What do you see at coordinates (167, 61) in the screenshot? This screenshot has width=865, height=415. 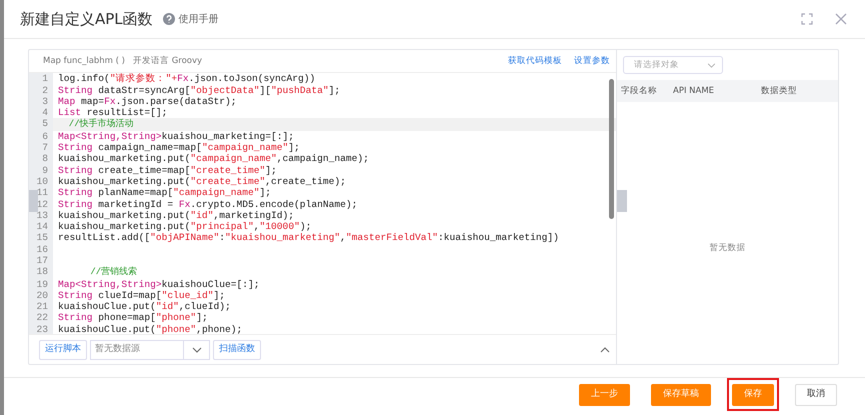 I see `language-label: 开发语言 Groovy` at bounding box center [167, 61].